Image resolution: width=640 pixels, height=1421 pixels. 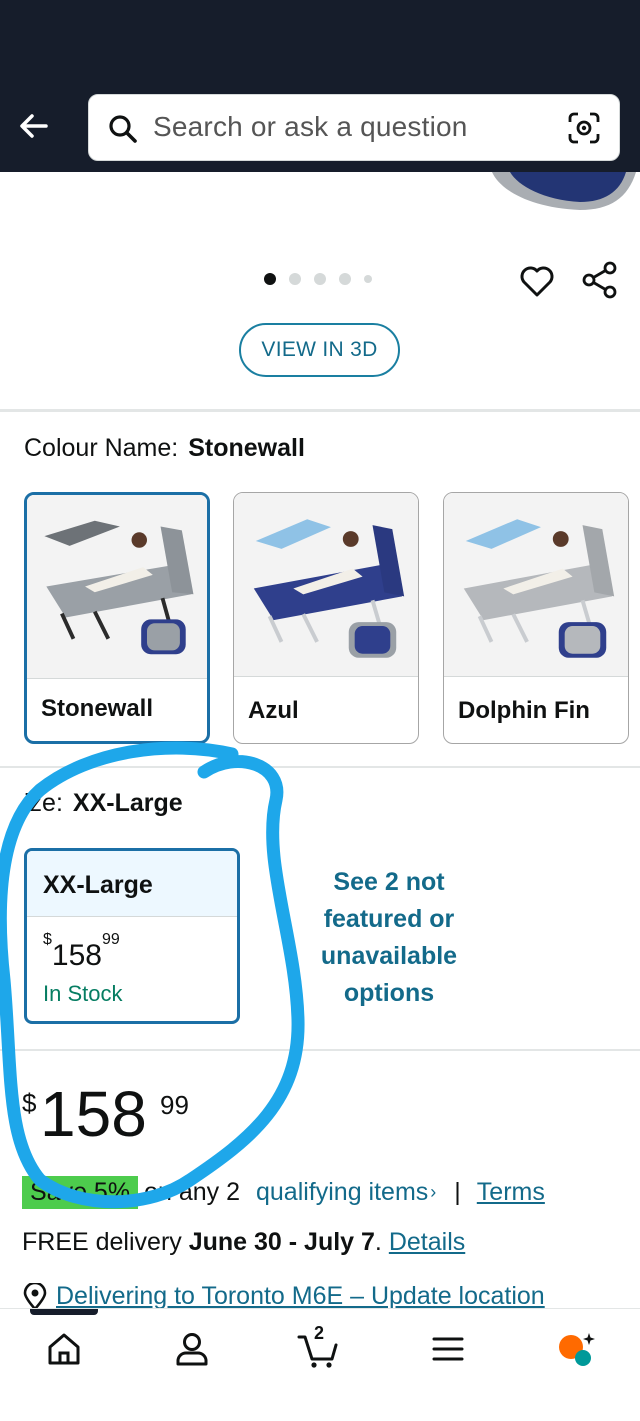 I want to click on stock-status: In Stock, so click(x=83, y=993).